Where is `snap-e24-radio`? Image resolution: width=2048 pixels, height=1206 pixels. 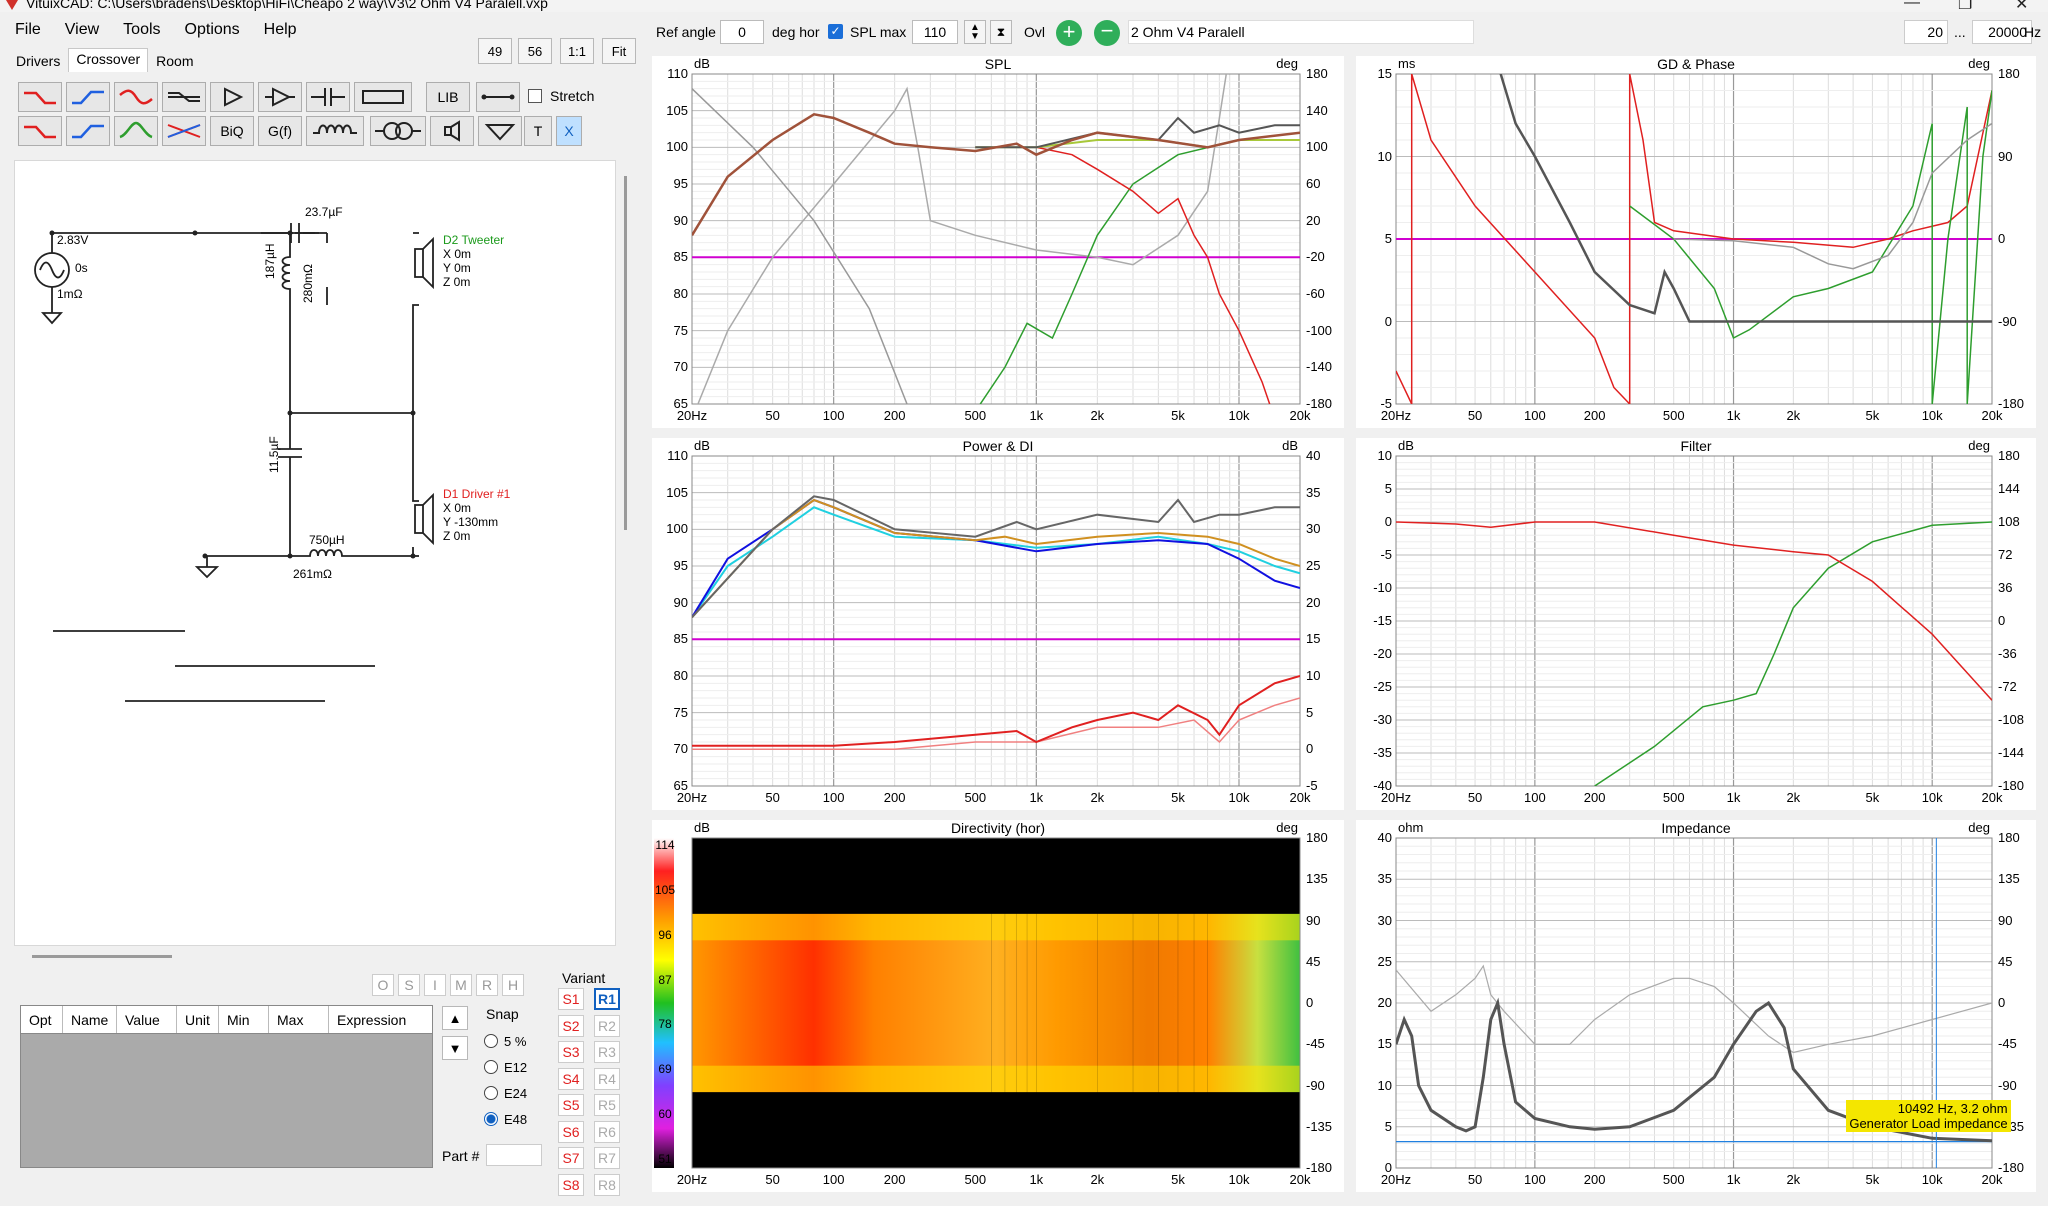 snap-e24-radio is located at coordinates (491, 1093).